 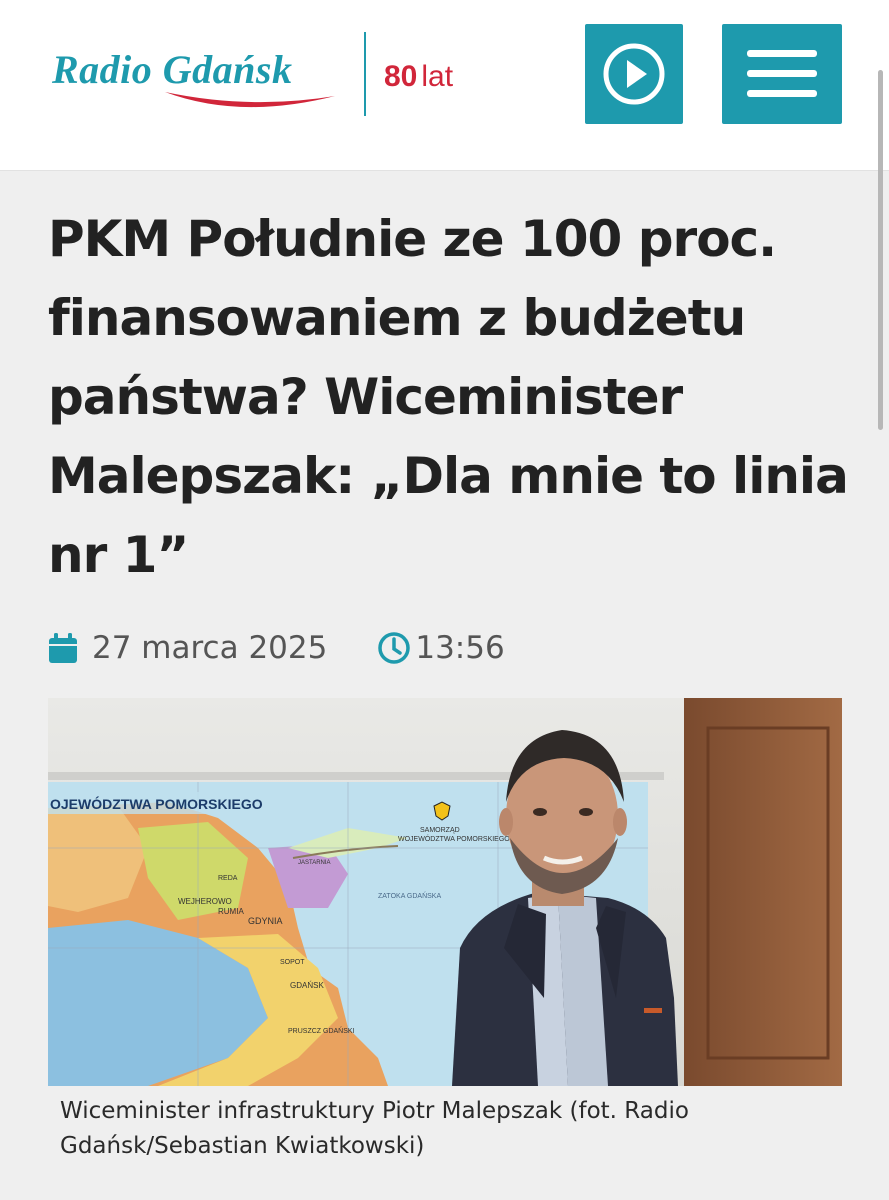 I want to click on anniversary-badge: 80 lat, so click(x=418, y=77).